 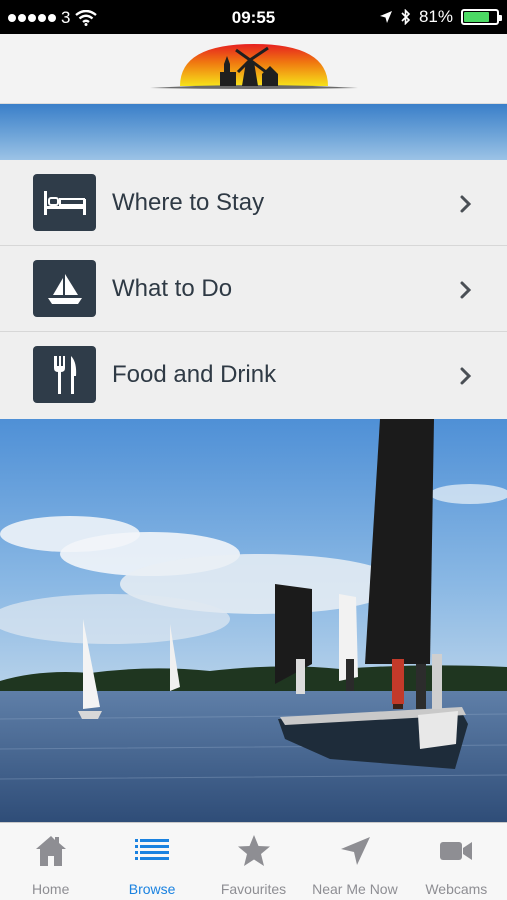 What do you see at coordinates (64, 374) in the screenshot?
I see `fork-knife-icon` at bounding box center [64, 374].